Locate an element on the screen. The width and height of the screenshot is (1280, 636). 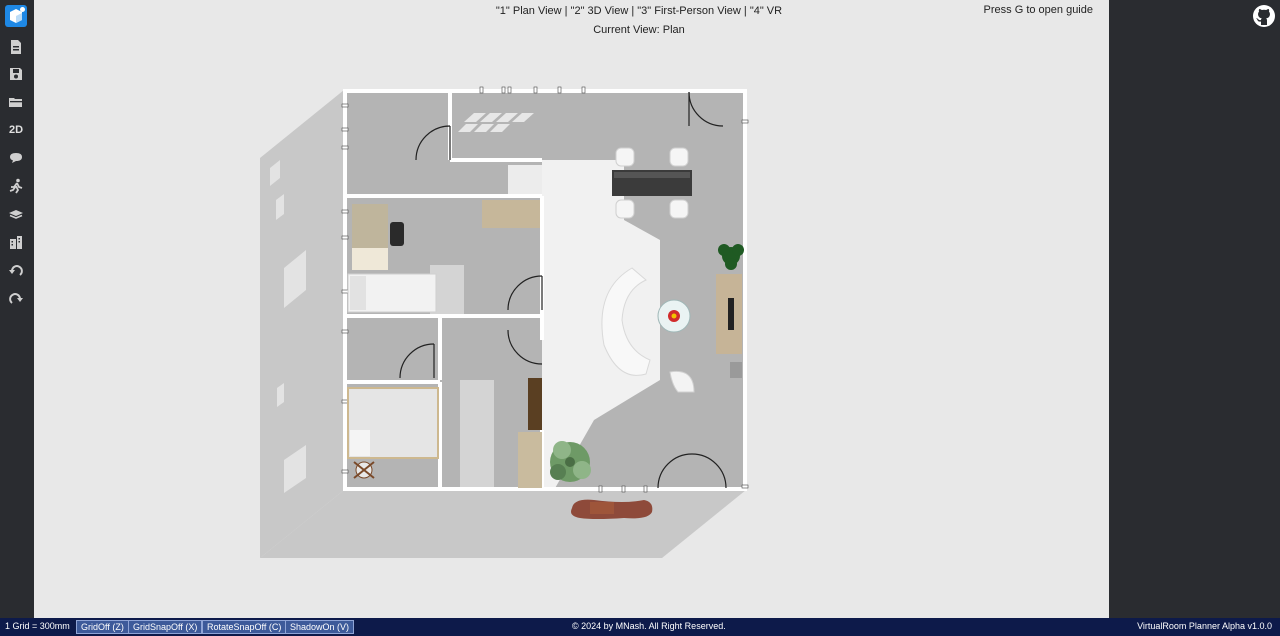
grid-snap-toggle-button: GridSnapOff (X) is located at coordinates (165, 627).